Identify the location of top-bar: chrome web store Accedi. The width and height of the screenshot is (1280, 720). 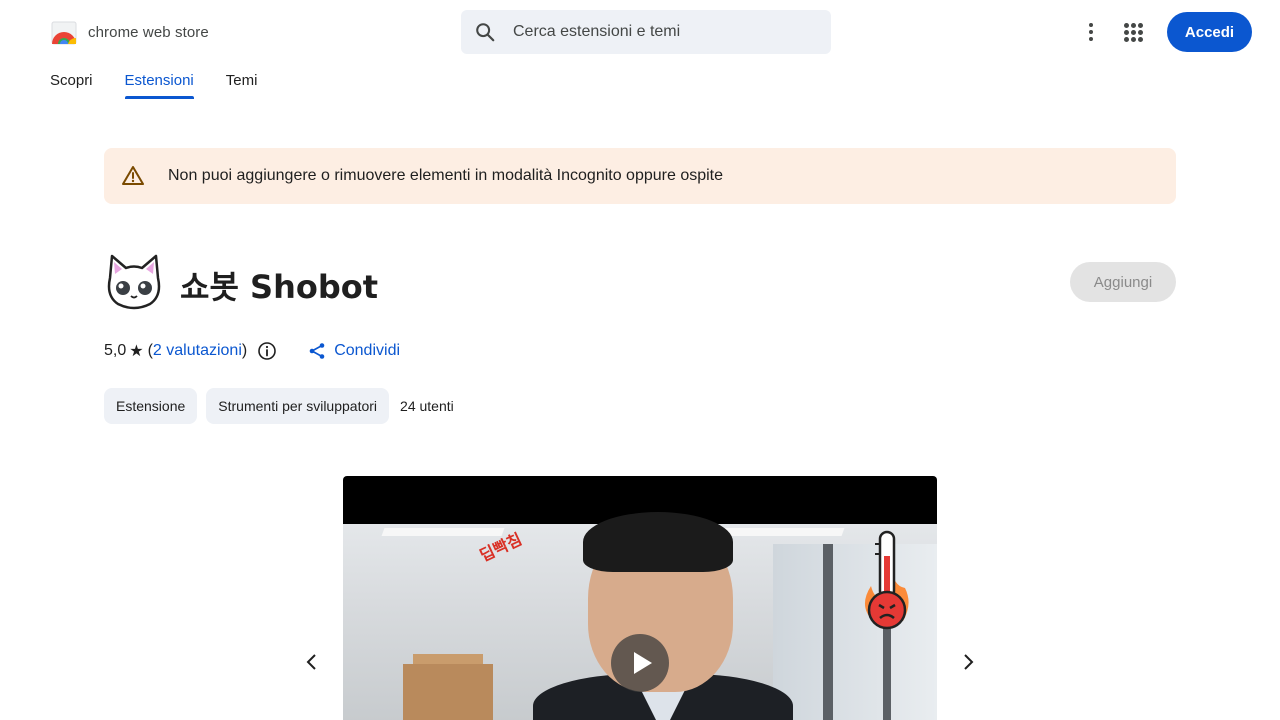
(640, 32).